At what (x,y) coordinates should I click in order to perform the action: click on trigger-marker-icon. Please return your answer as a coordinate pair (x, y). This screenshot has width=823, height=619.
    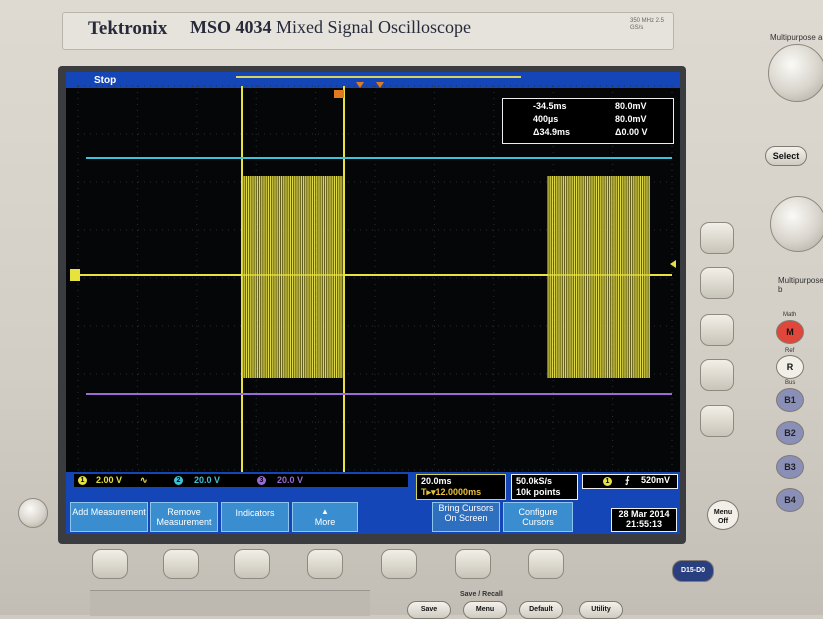
    Looking at the image, I should click on (380, 85).